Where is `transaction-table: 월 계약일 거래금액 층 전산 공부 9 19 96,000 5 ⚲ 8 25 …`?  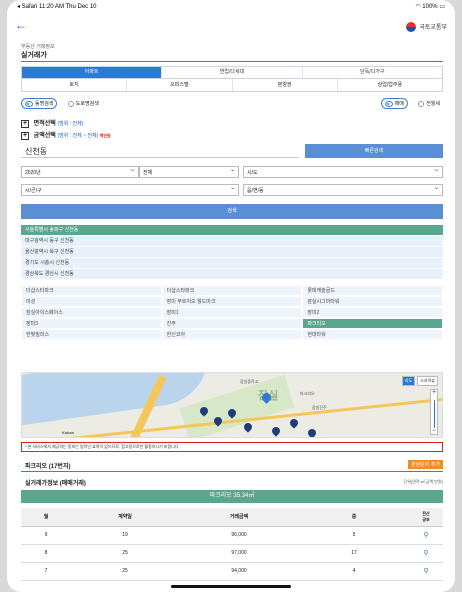 transaction-table: 월 계약일 거래금액 층 전산 공부 9 19 96,000 5 ⚲ 8 25 … is located at coordinates (232, 544).